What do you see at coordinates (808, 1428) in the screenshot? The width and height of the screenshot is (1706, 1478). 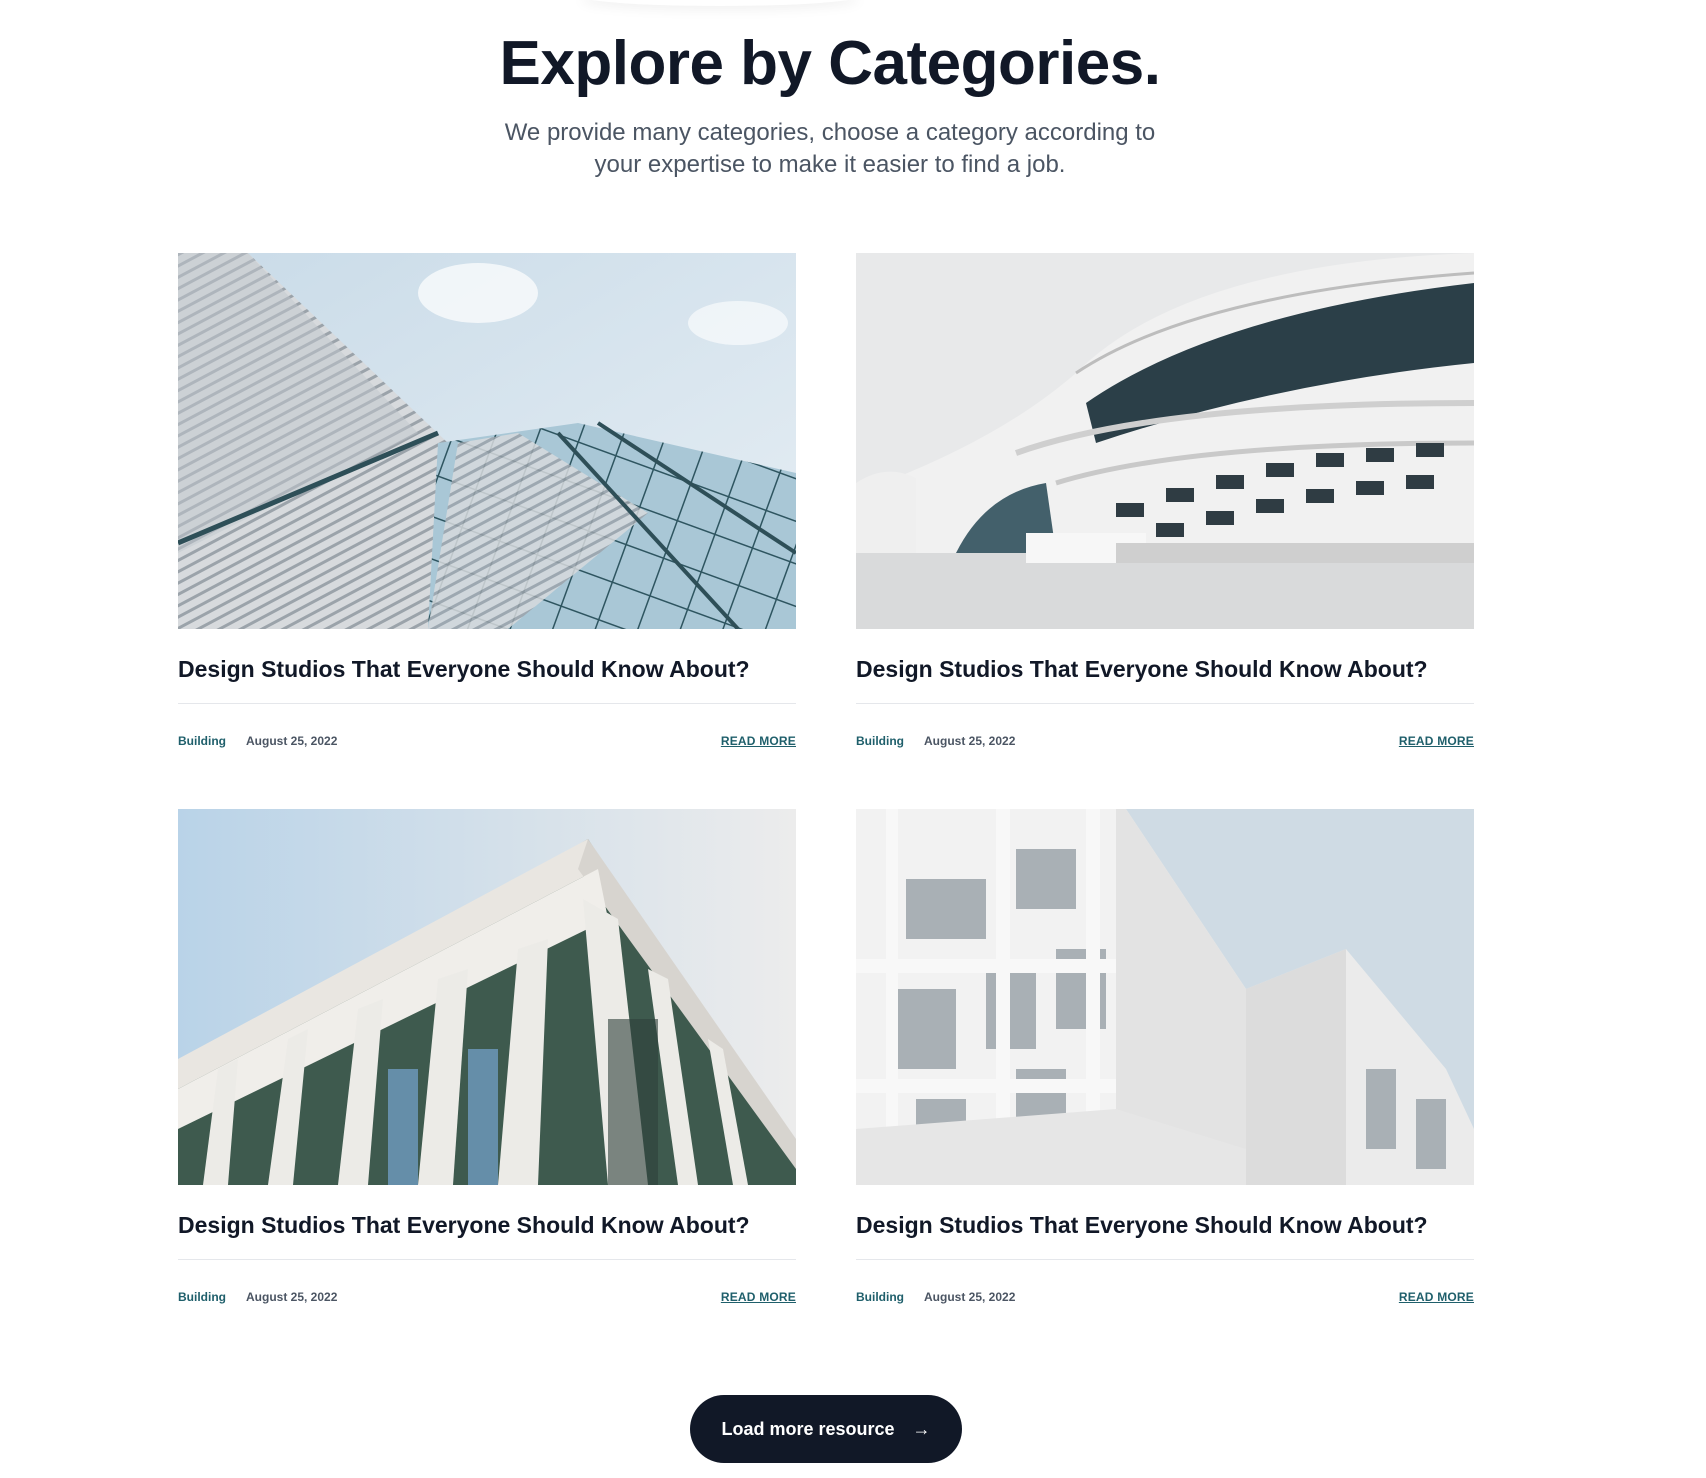 I see `load-more-label: Load more resource` at bounding box center [808, 1428].